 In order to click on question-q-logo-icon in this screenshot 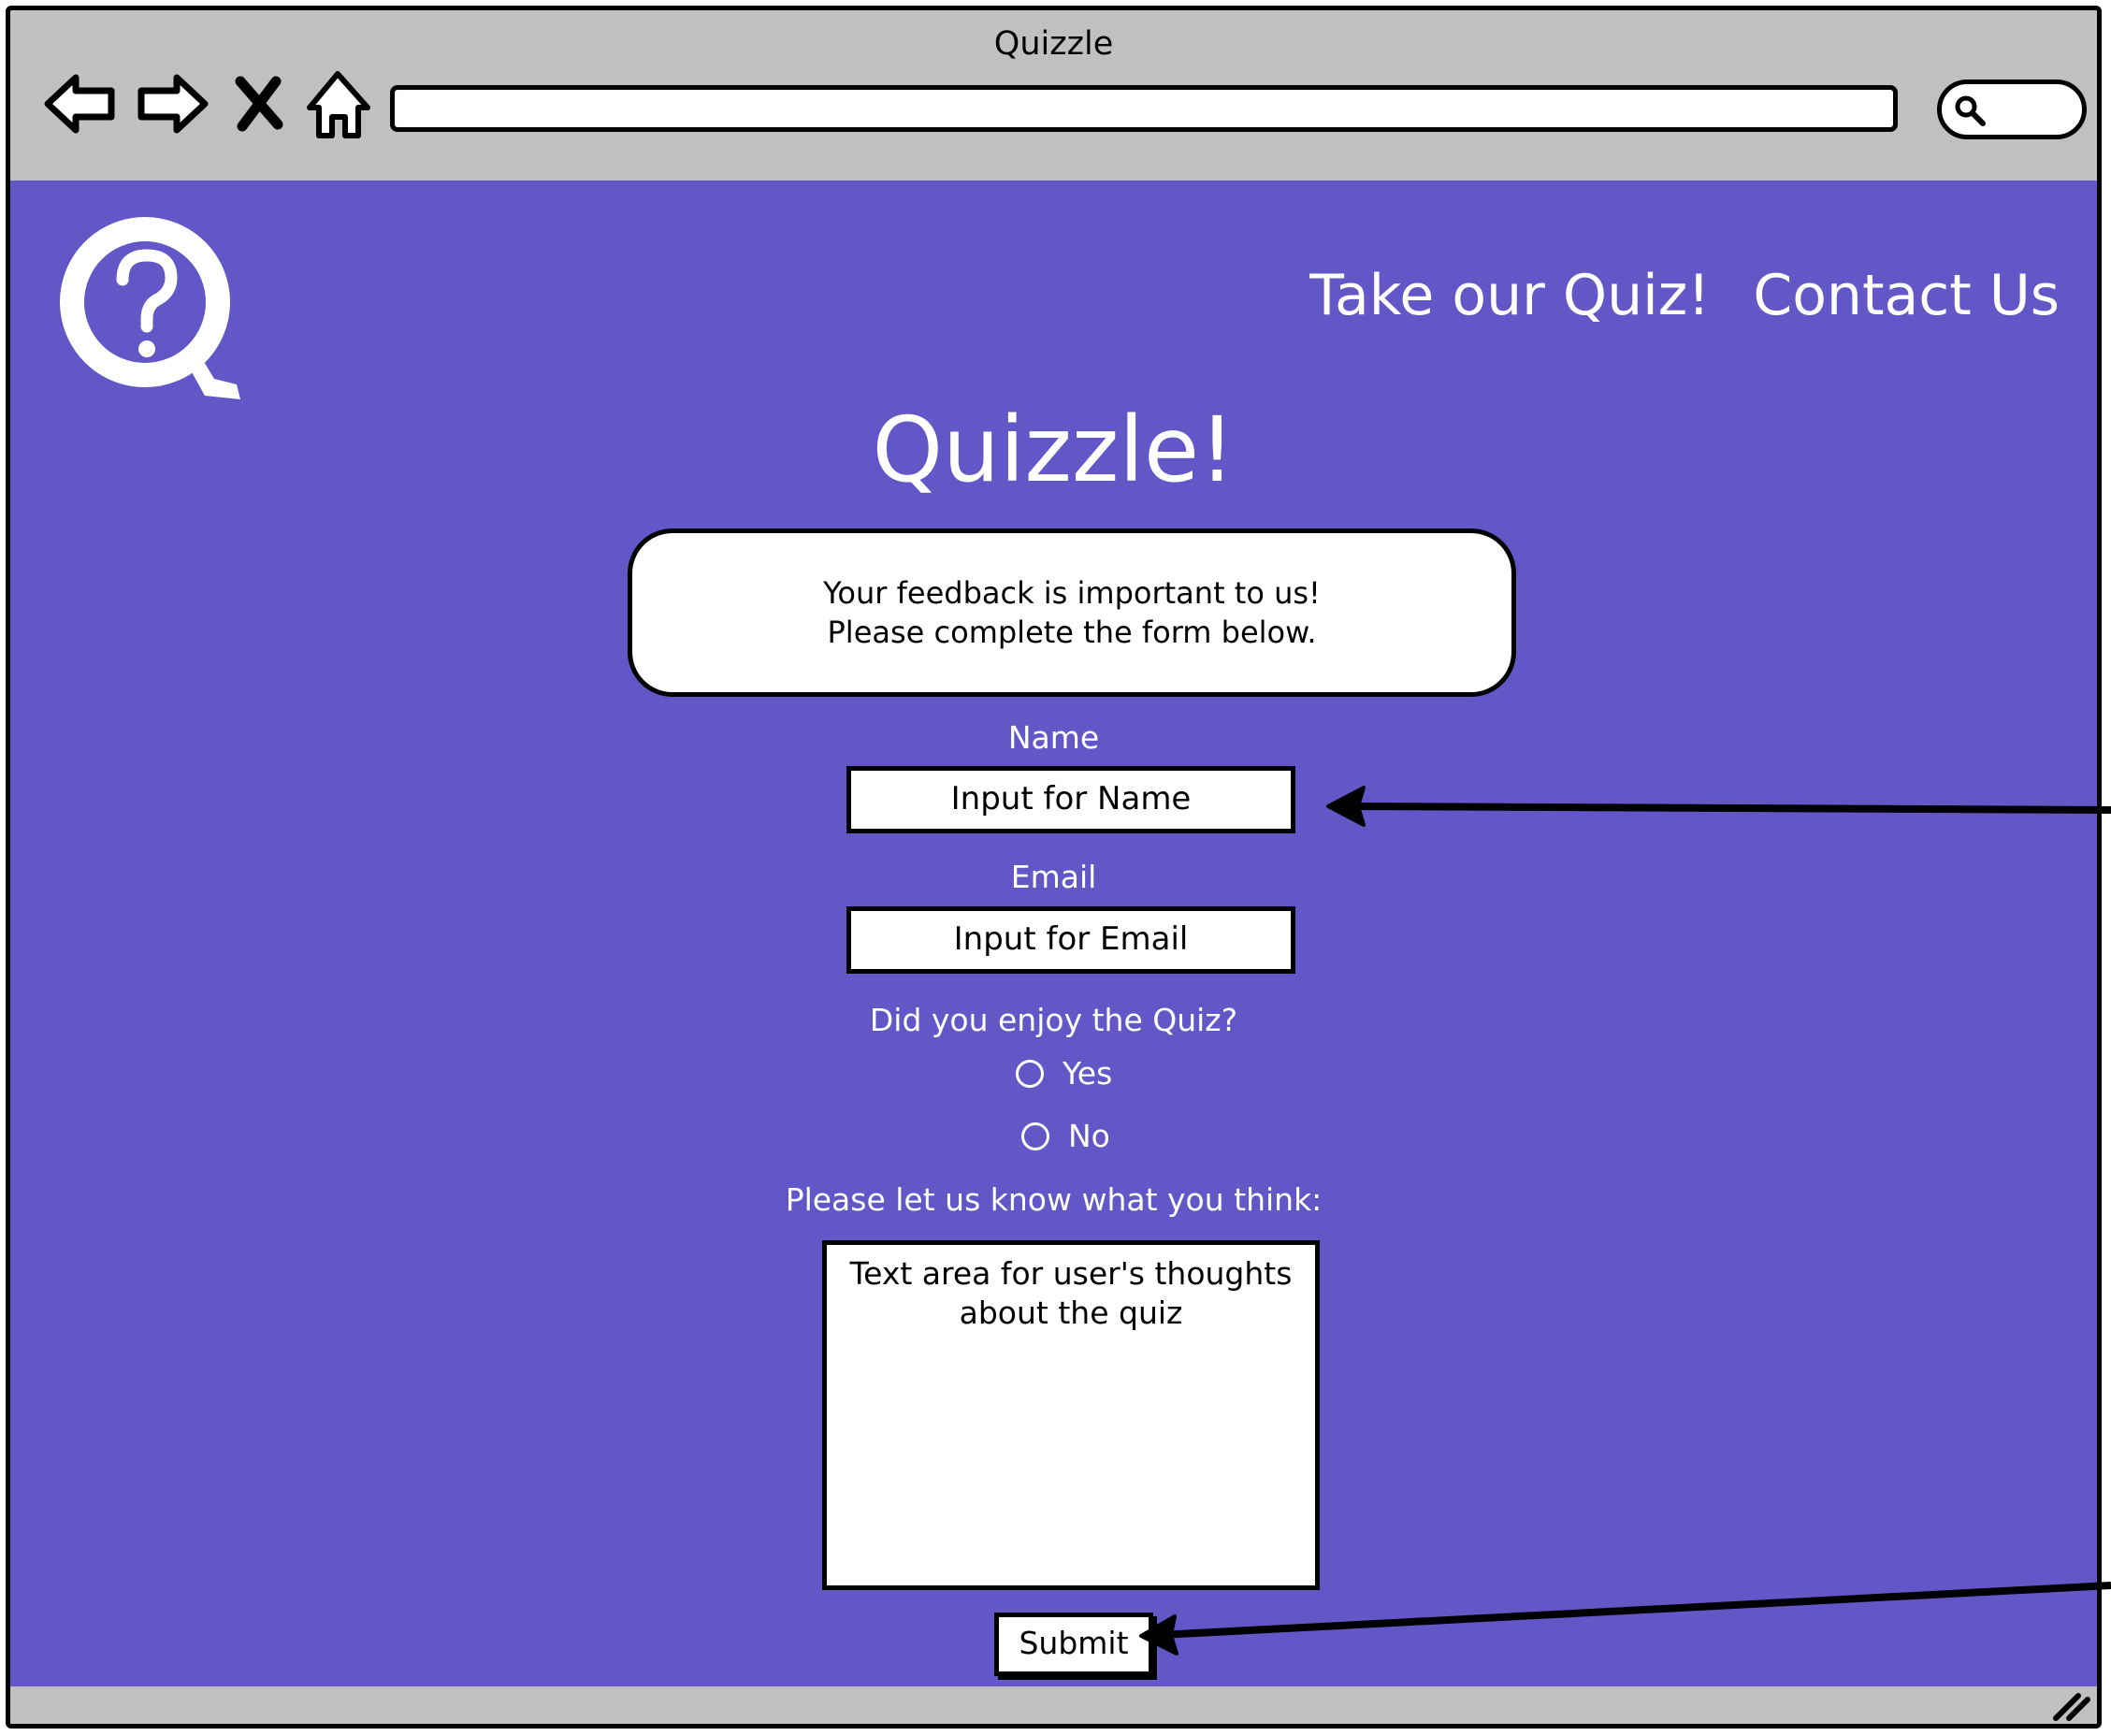, I will do `click(148, 310)`.